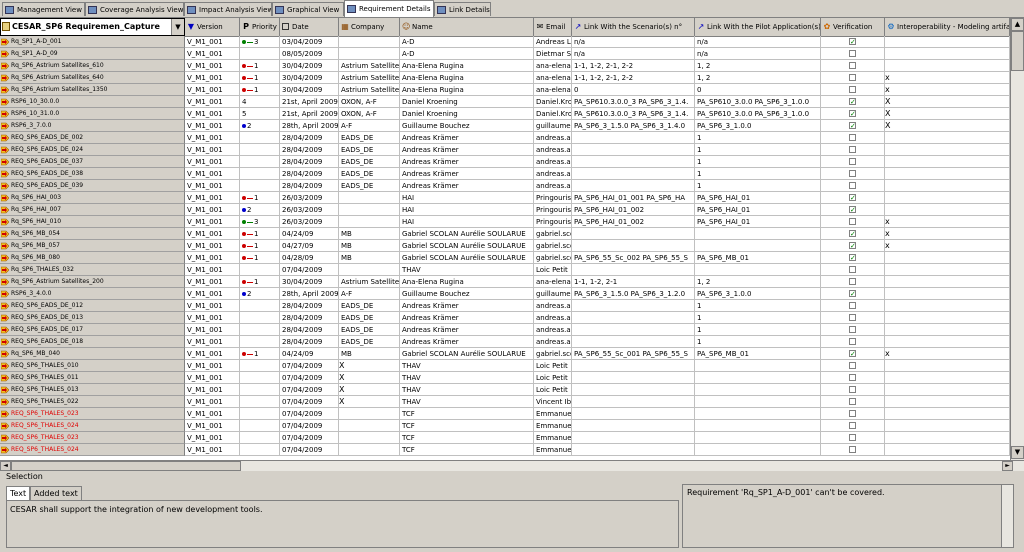 The width and height of the screenshot is (1024, 552). Describe the element at coordinates (758, 354) in the screenshot. I see `pilot-cell: PA_SP6_MB_01` at that location.